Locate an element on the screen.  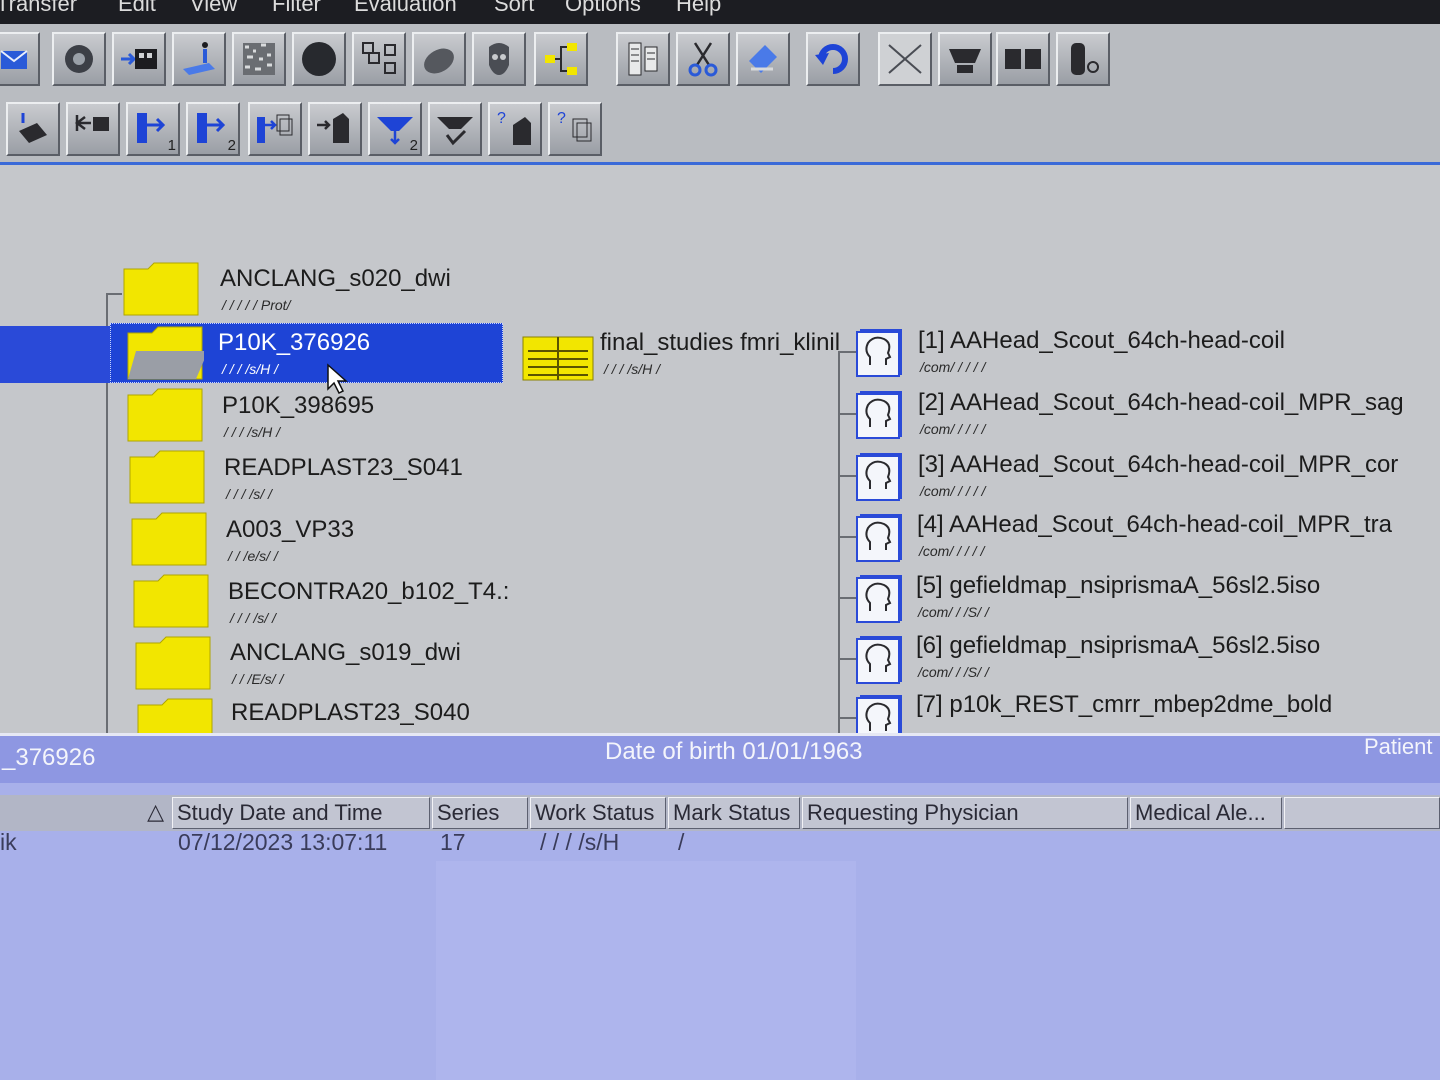
head-gear-button is located at coordinates (79, 59).